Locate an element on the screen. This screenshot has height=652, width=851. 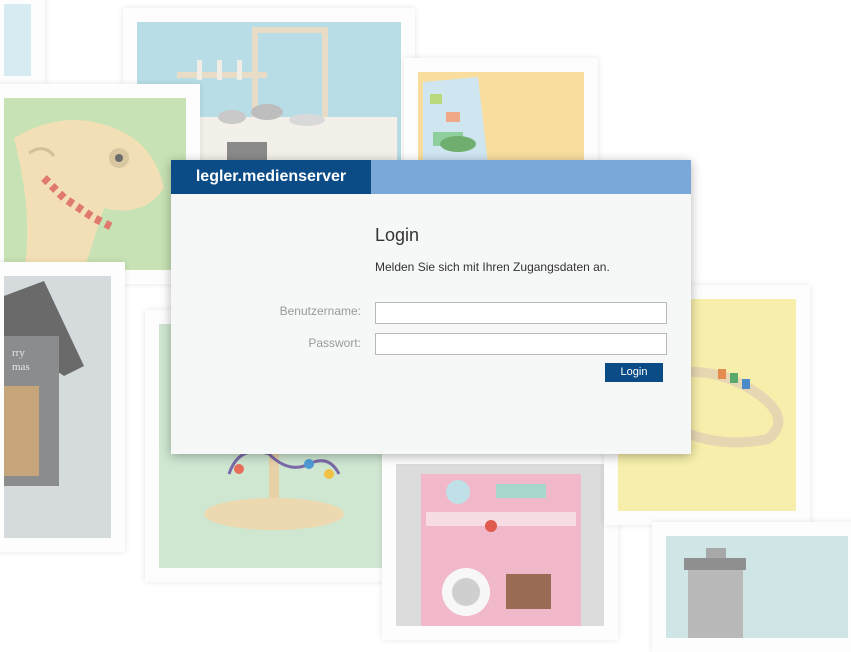
brand-logo: legler.medienserver is located at coordinates (271, 177).